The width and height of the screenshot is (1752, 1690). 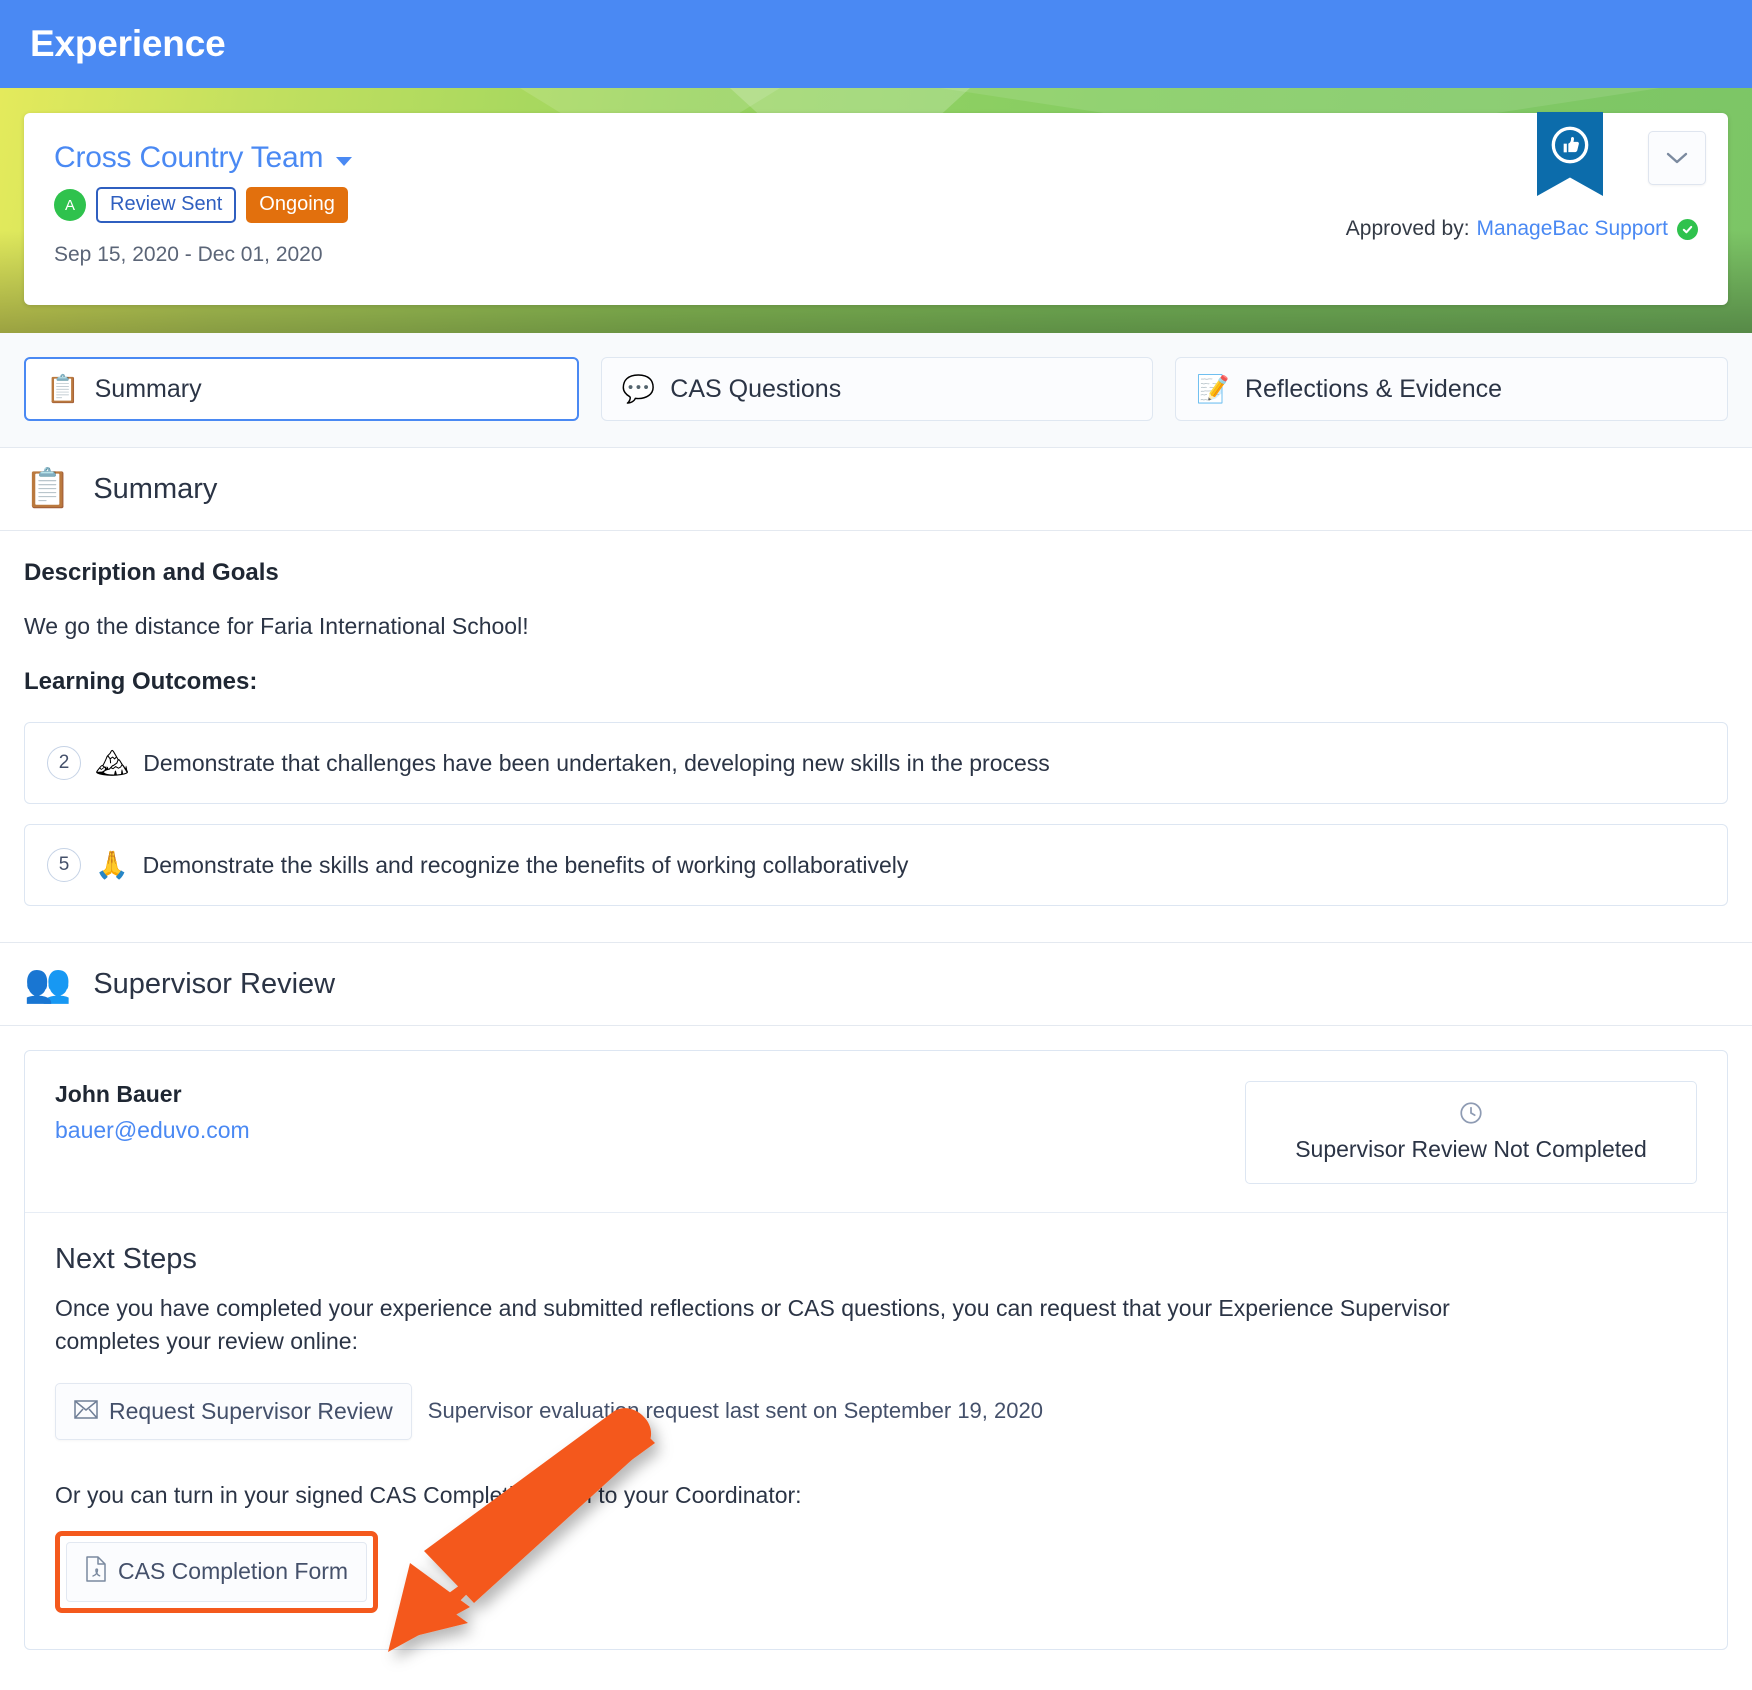 I want to click on approved-by-row: Approved by: ManageBac Support, so click(x=1522, y=229).